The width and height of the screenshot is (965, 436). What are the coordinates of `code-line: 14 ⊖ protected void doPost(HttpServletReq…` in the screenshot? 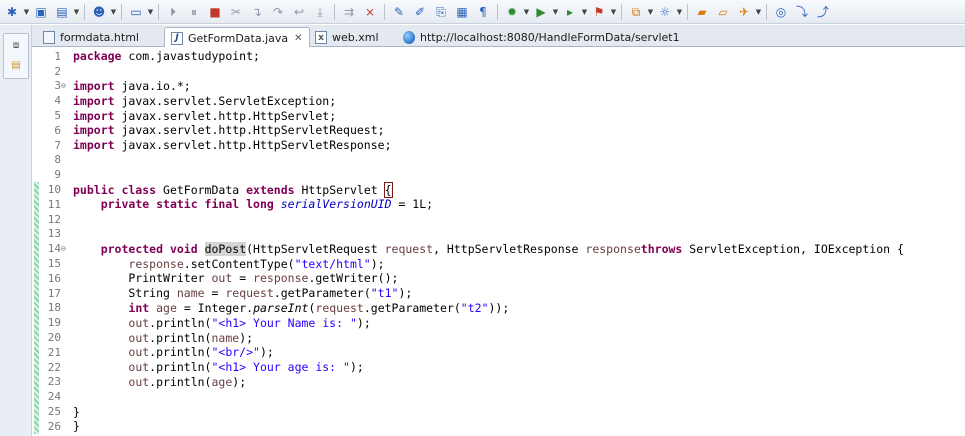 It's located at (498, 248).